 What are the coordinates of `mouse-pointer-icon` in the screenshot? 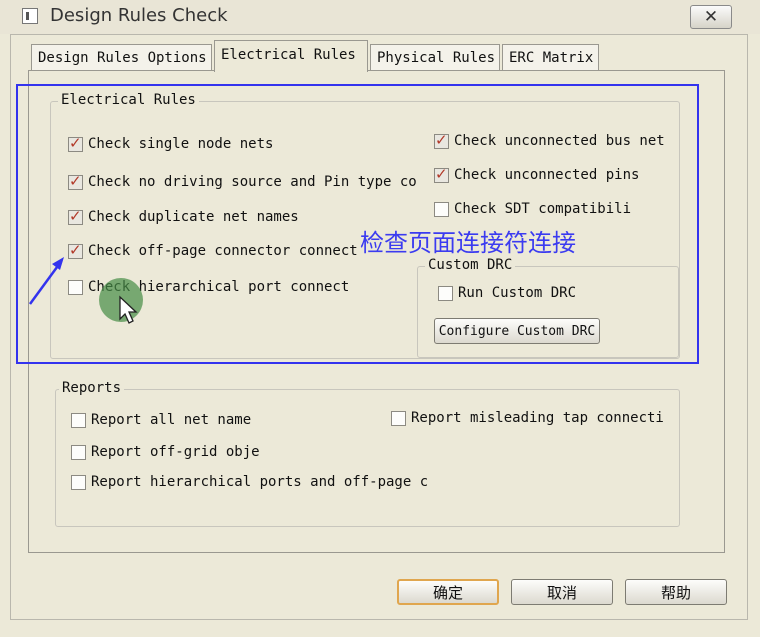 It's located at (128, 309).